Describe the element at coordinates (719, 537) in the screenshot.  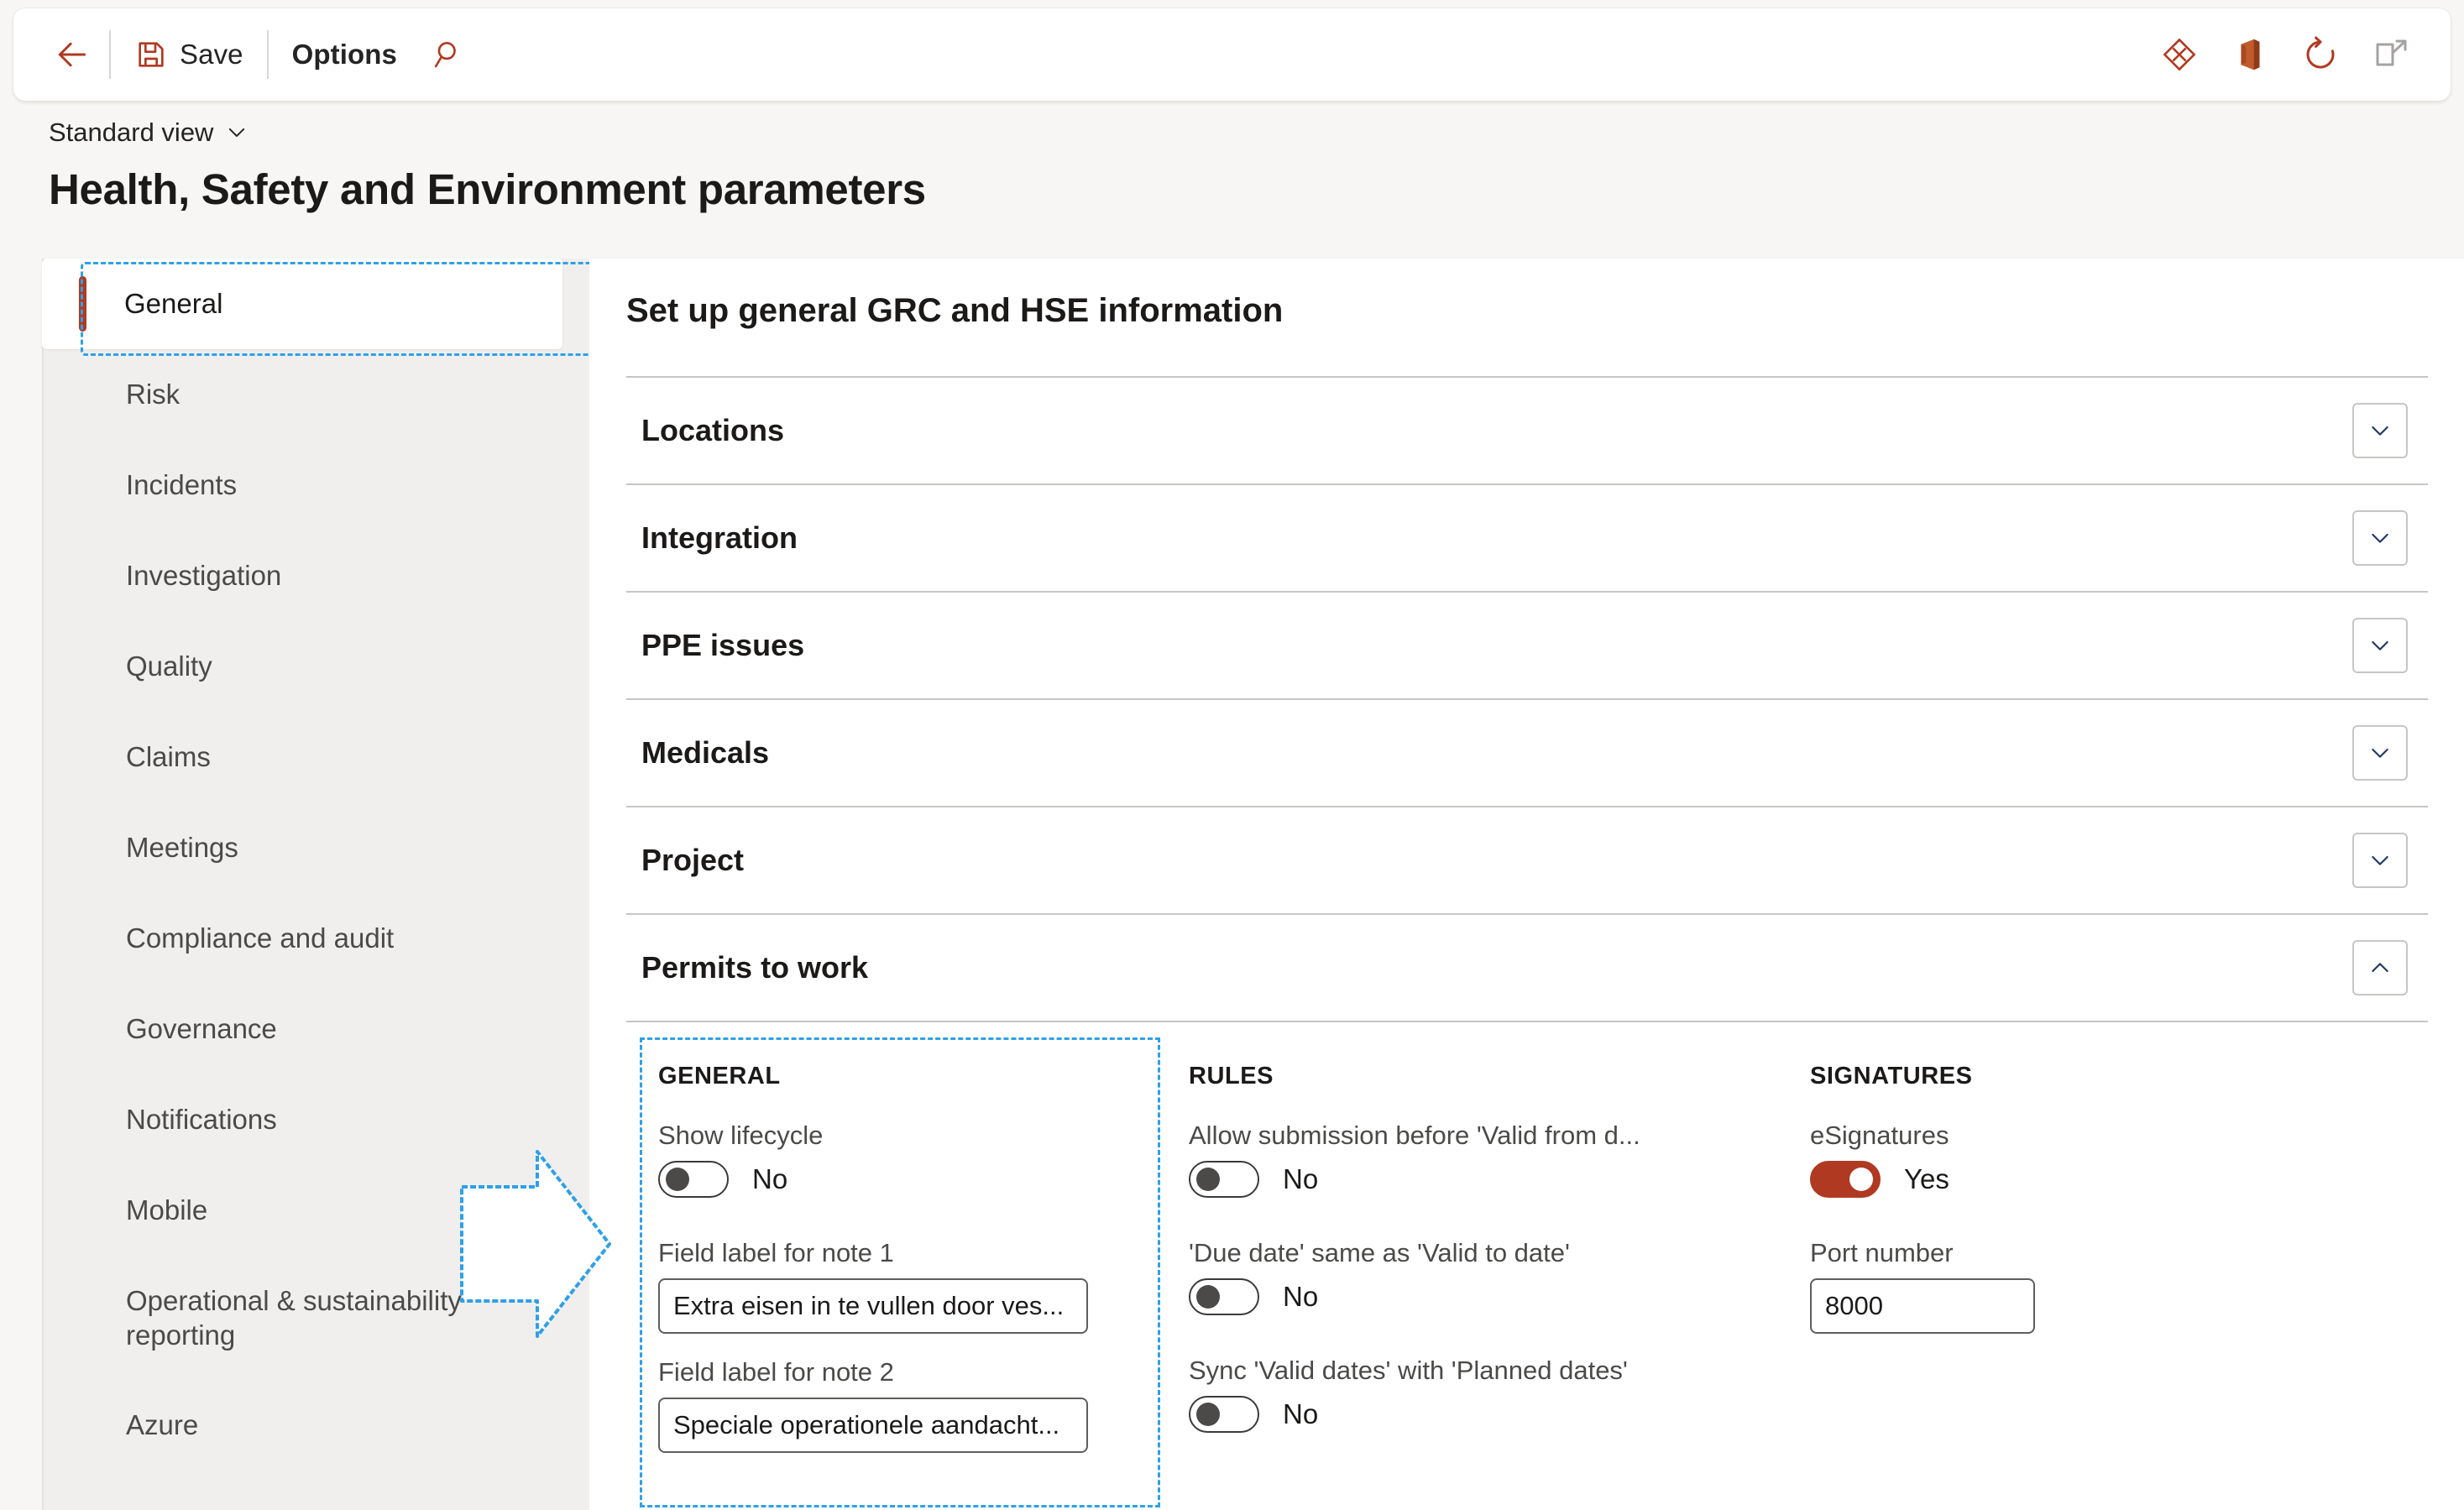
I see `section-title: Integration` at that location.